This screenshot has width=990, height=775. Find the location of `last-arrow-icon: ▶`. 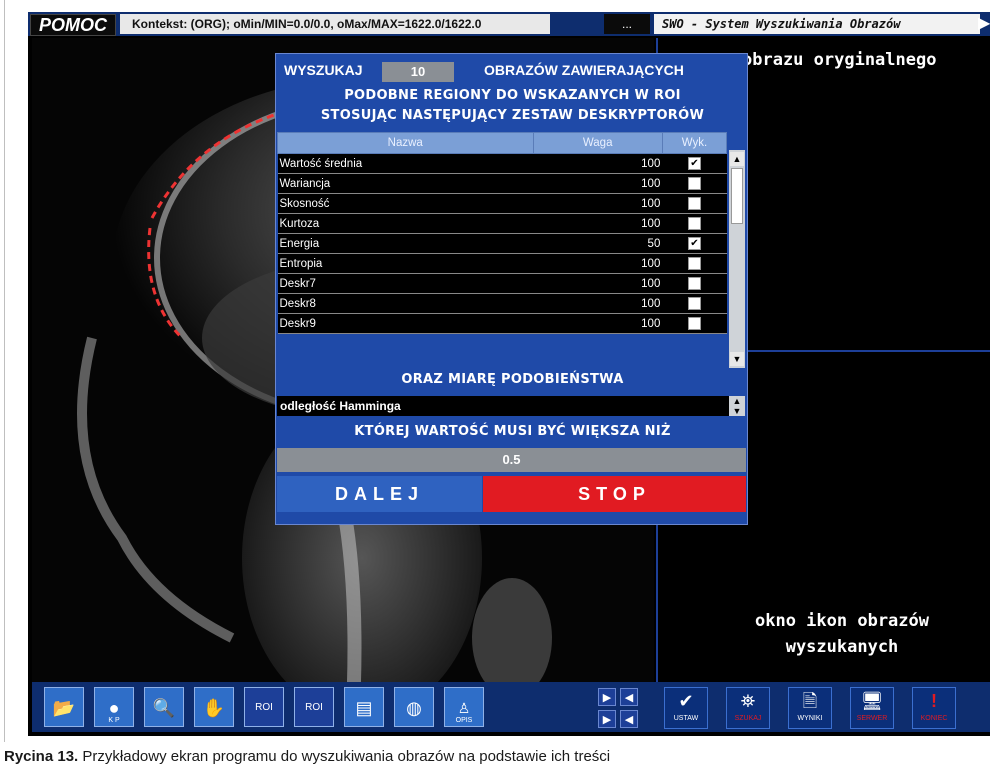

last-arrow-icon: ▶ is located at coordinates (607, 719).